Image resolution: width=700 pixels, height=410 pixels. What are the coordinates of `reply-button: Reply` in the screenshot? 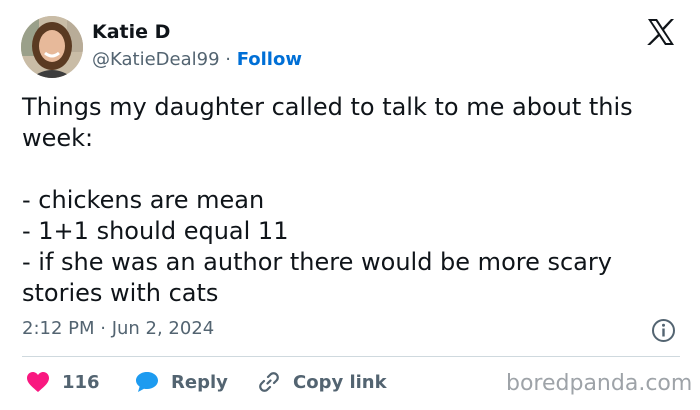 It's located at (181, 382).